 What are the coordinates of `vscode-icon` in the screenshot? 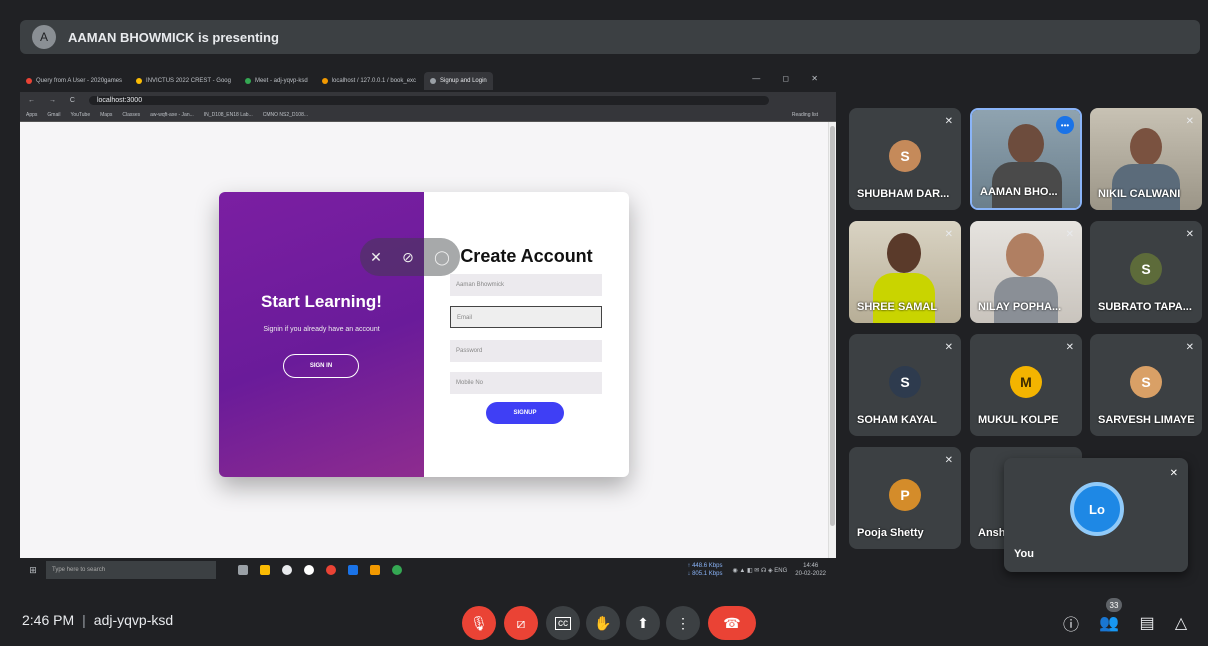 It's located at (353, 570).